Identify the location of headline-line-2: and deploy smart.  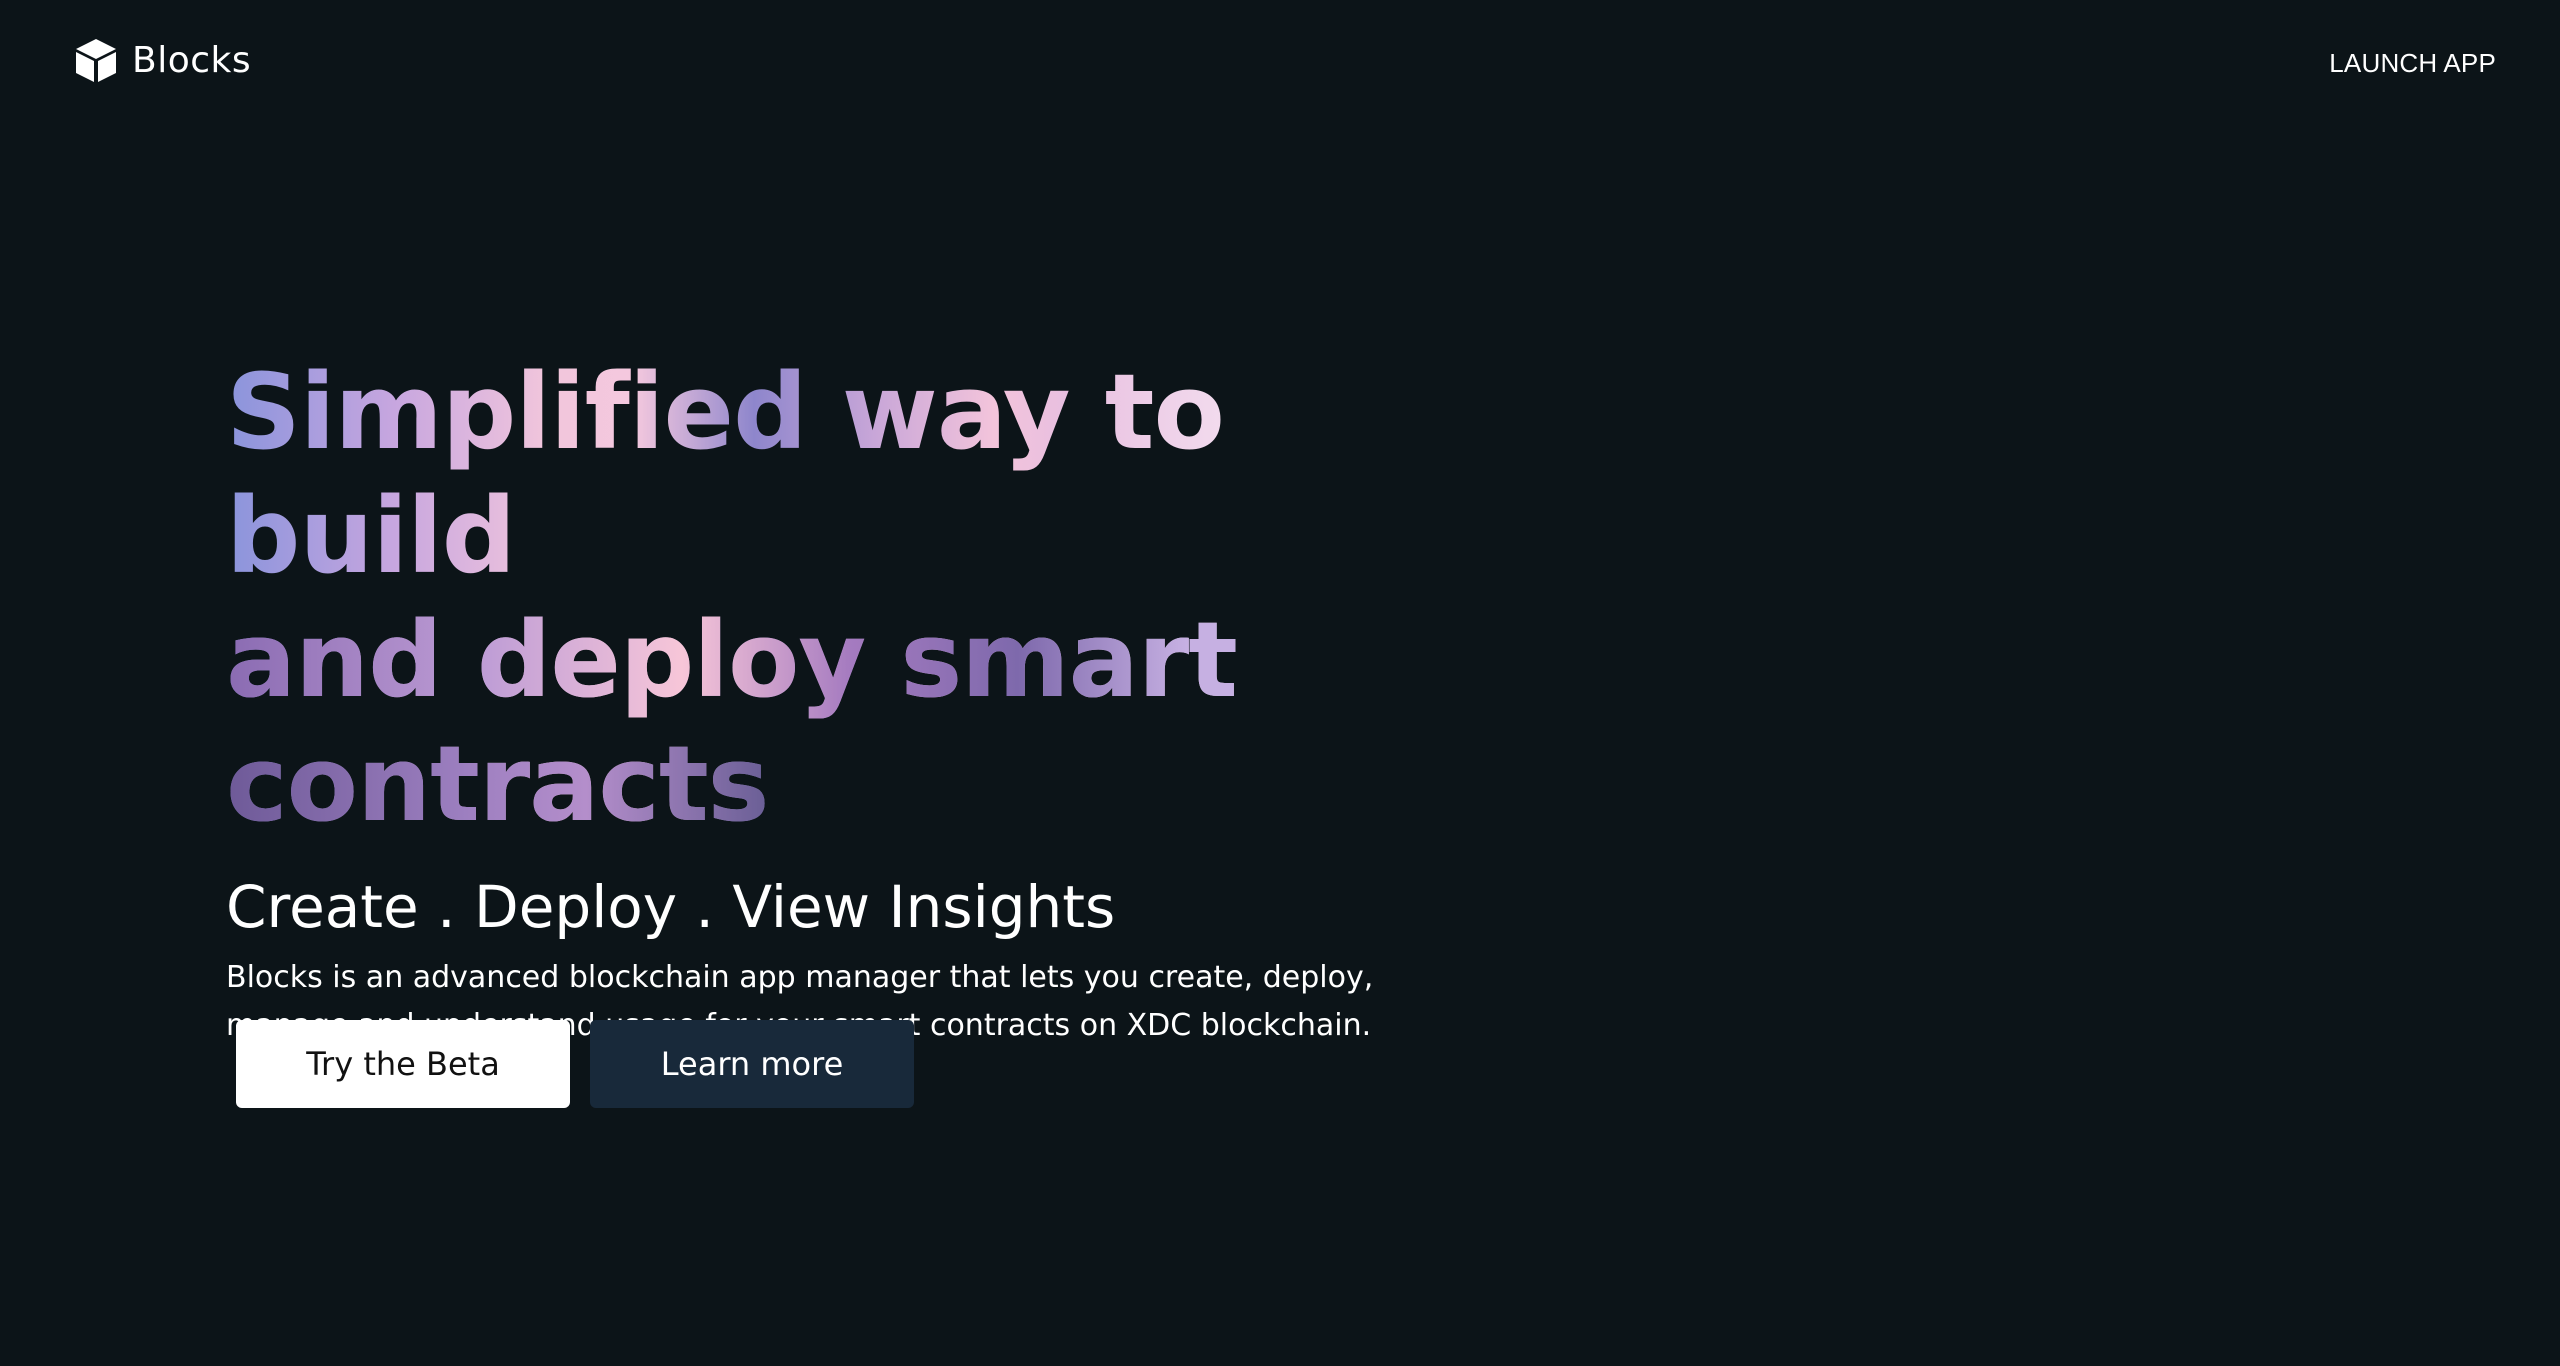
(826, 660).